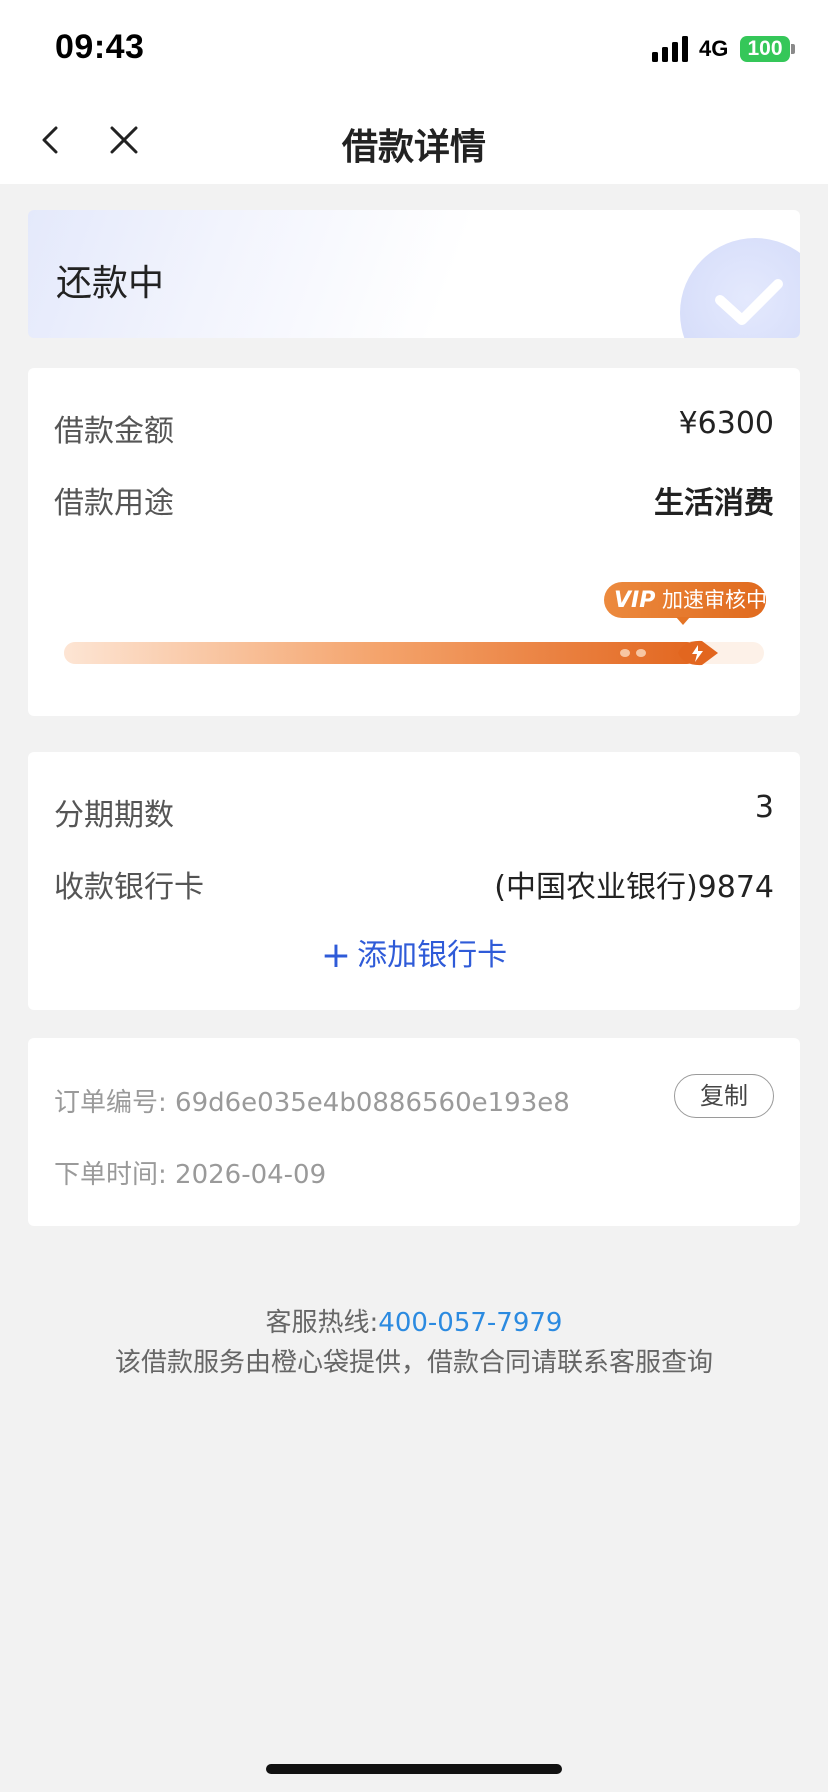 The height and width of the screenshot is (1792, 828). I want to click on loan-amount-label: 借款金额, so click(114, 431).